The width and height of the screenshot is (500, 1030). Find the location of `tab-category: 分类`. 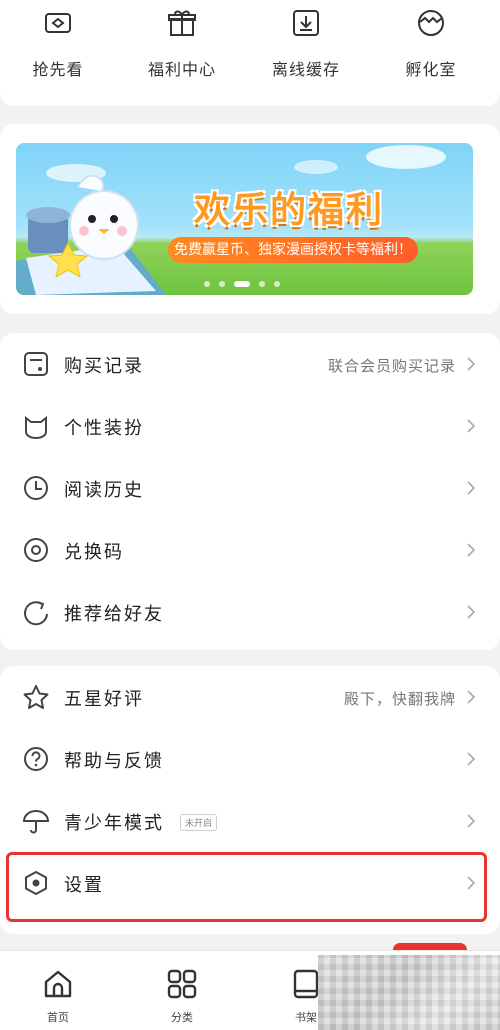

tab-category: 分类 is located at coordinates (182, 990).